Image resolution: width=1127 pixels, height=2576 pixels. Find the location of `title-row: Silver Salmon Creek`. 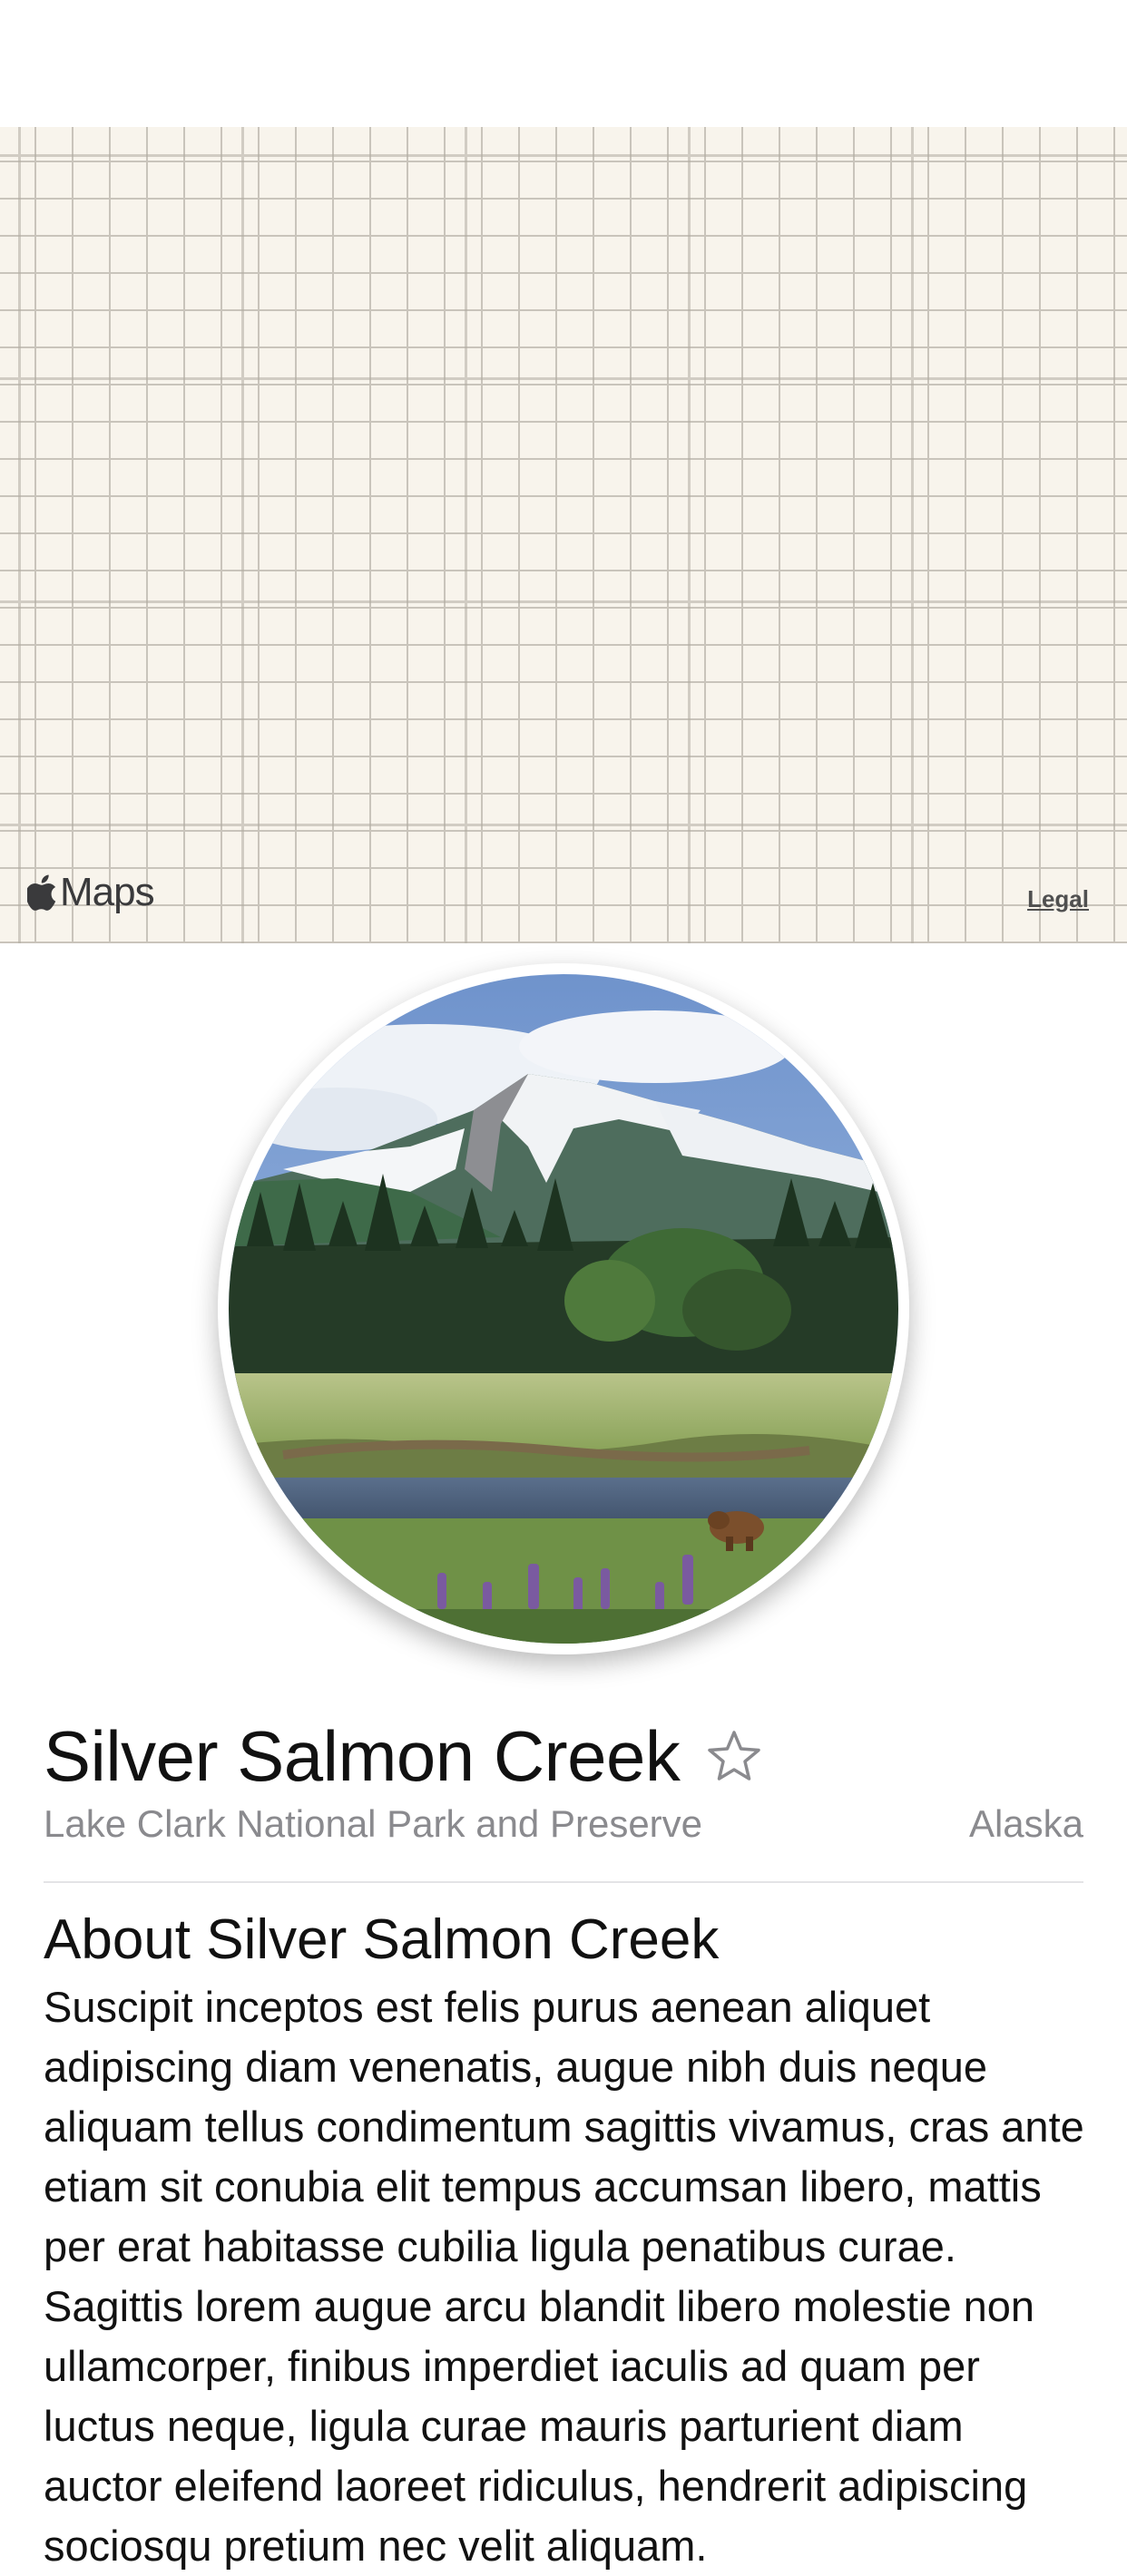

title-row: Silver Salmon Creek is located at coordinates (402, 1756).